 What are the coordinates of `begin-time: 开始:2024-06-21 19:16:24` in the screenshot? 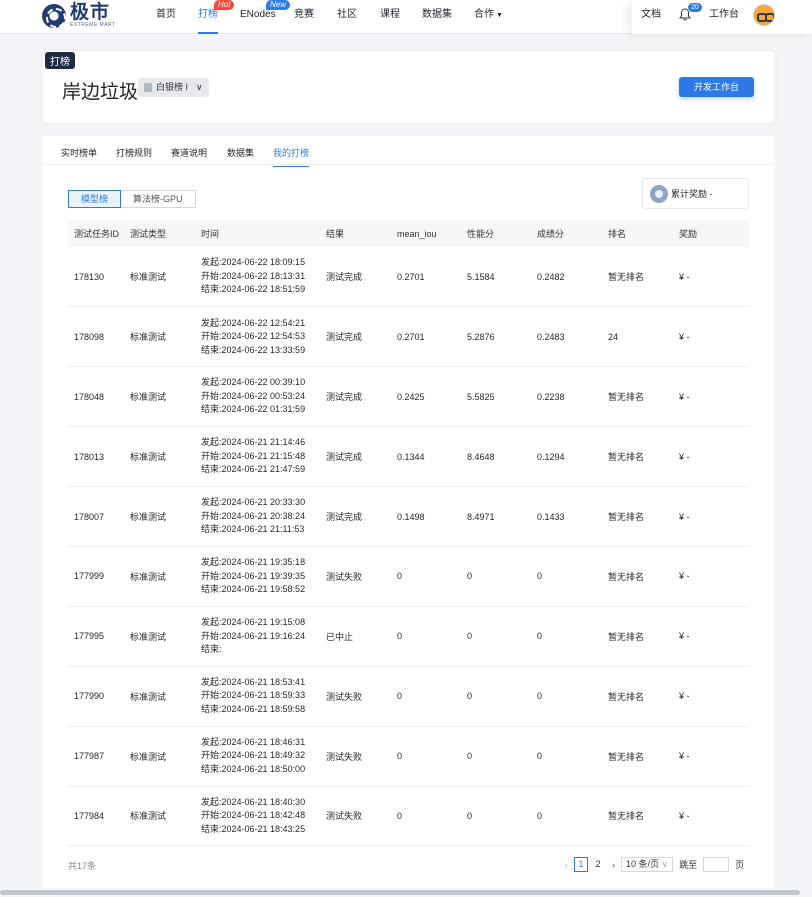 It's located at (253, 635).